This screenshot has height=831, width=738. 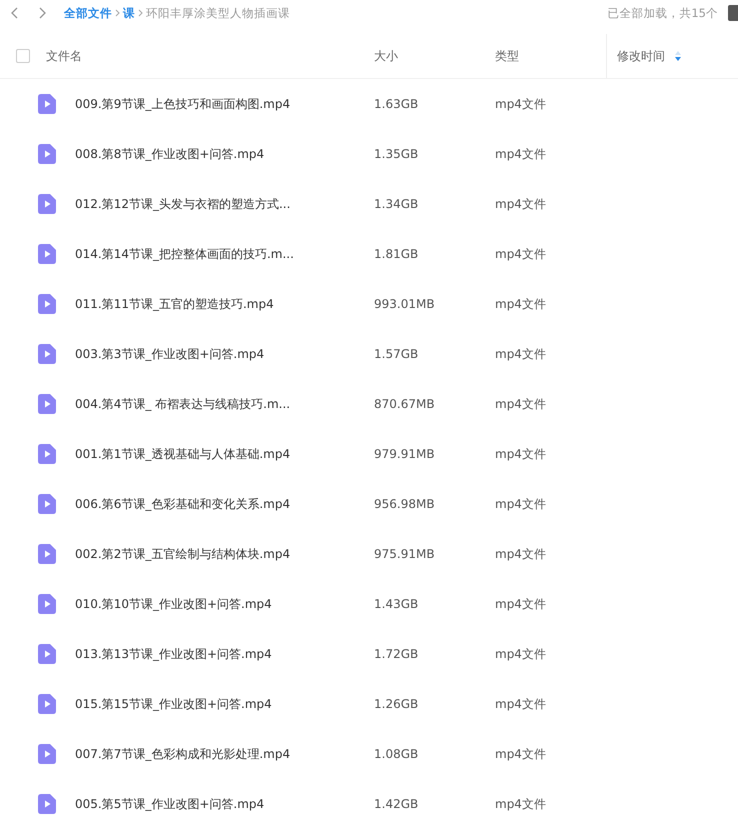 What do you see at coordinates (23, 56) in the screenshot?
I see `checkbox` at bounding box center [23, 56].